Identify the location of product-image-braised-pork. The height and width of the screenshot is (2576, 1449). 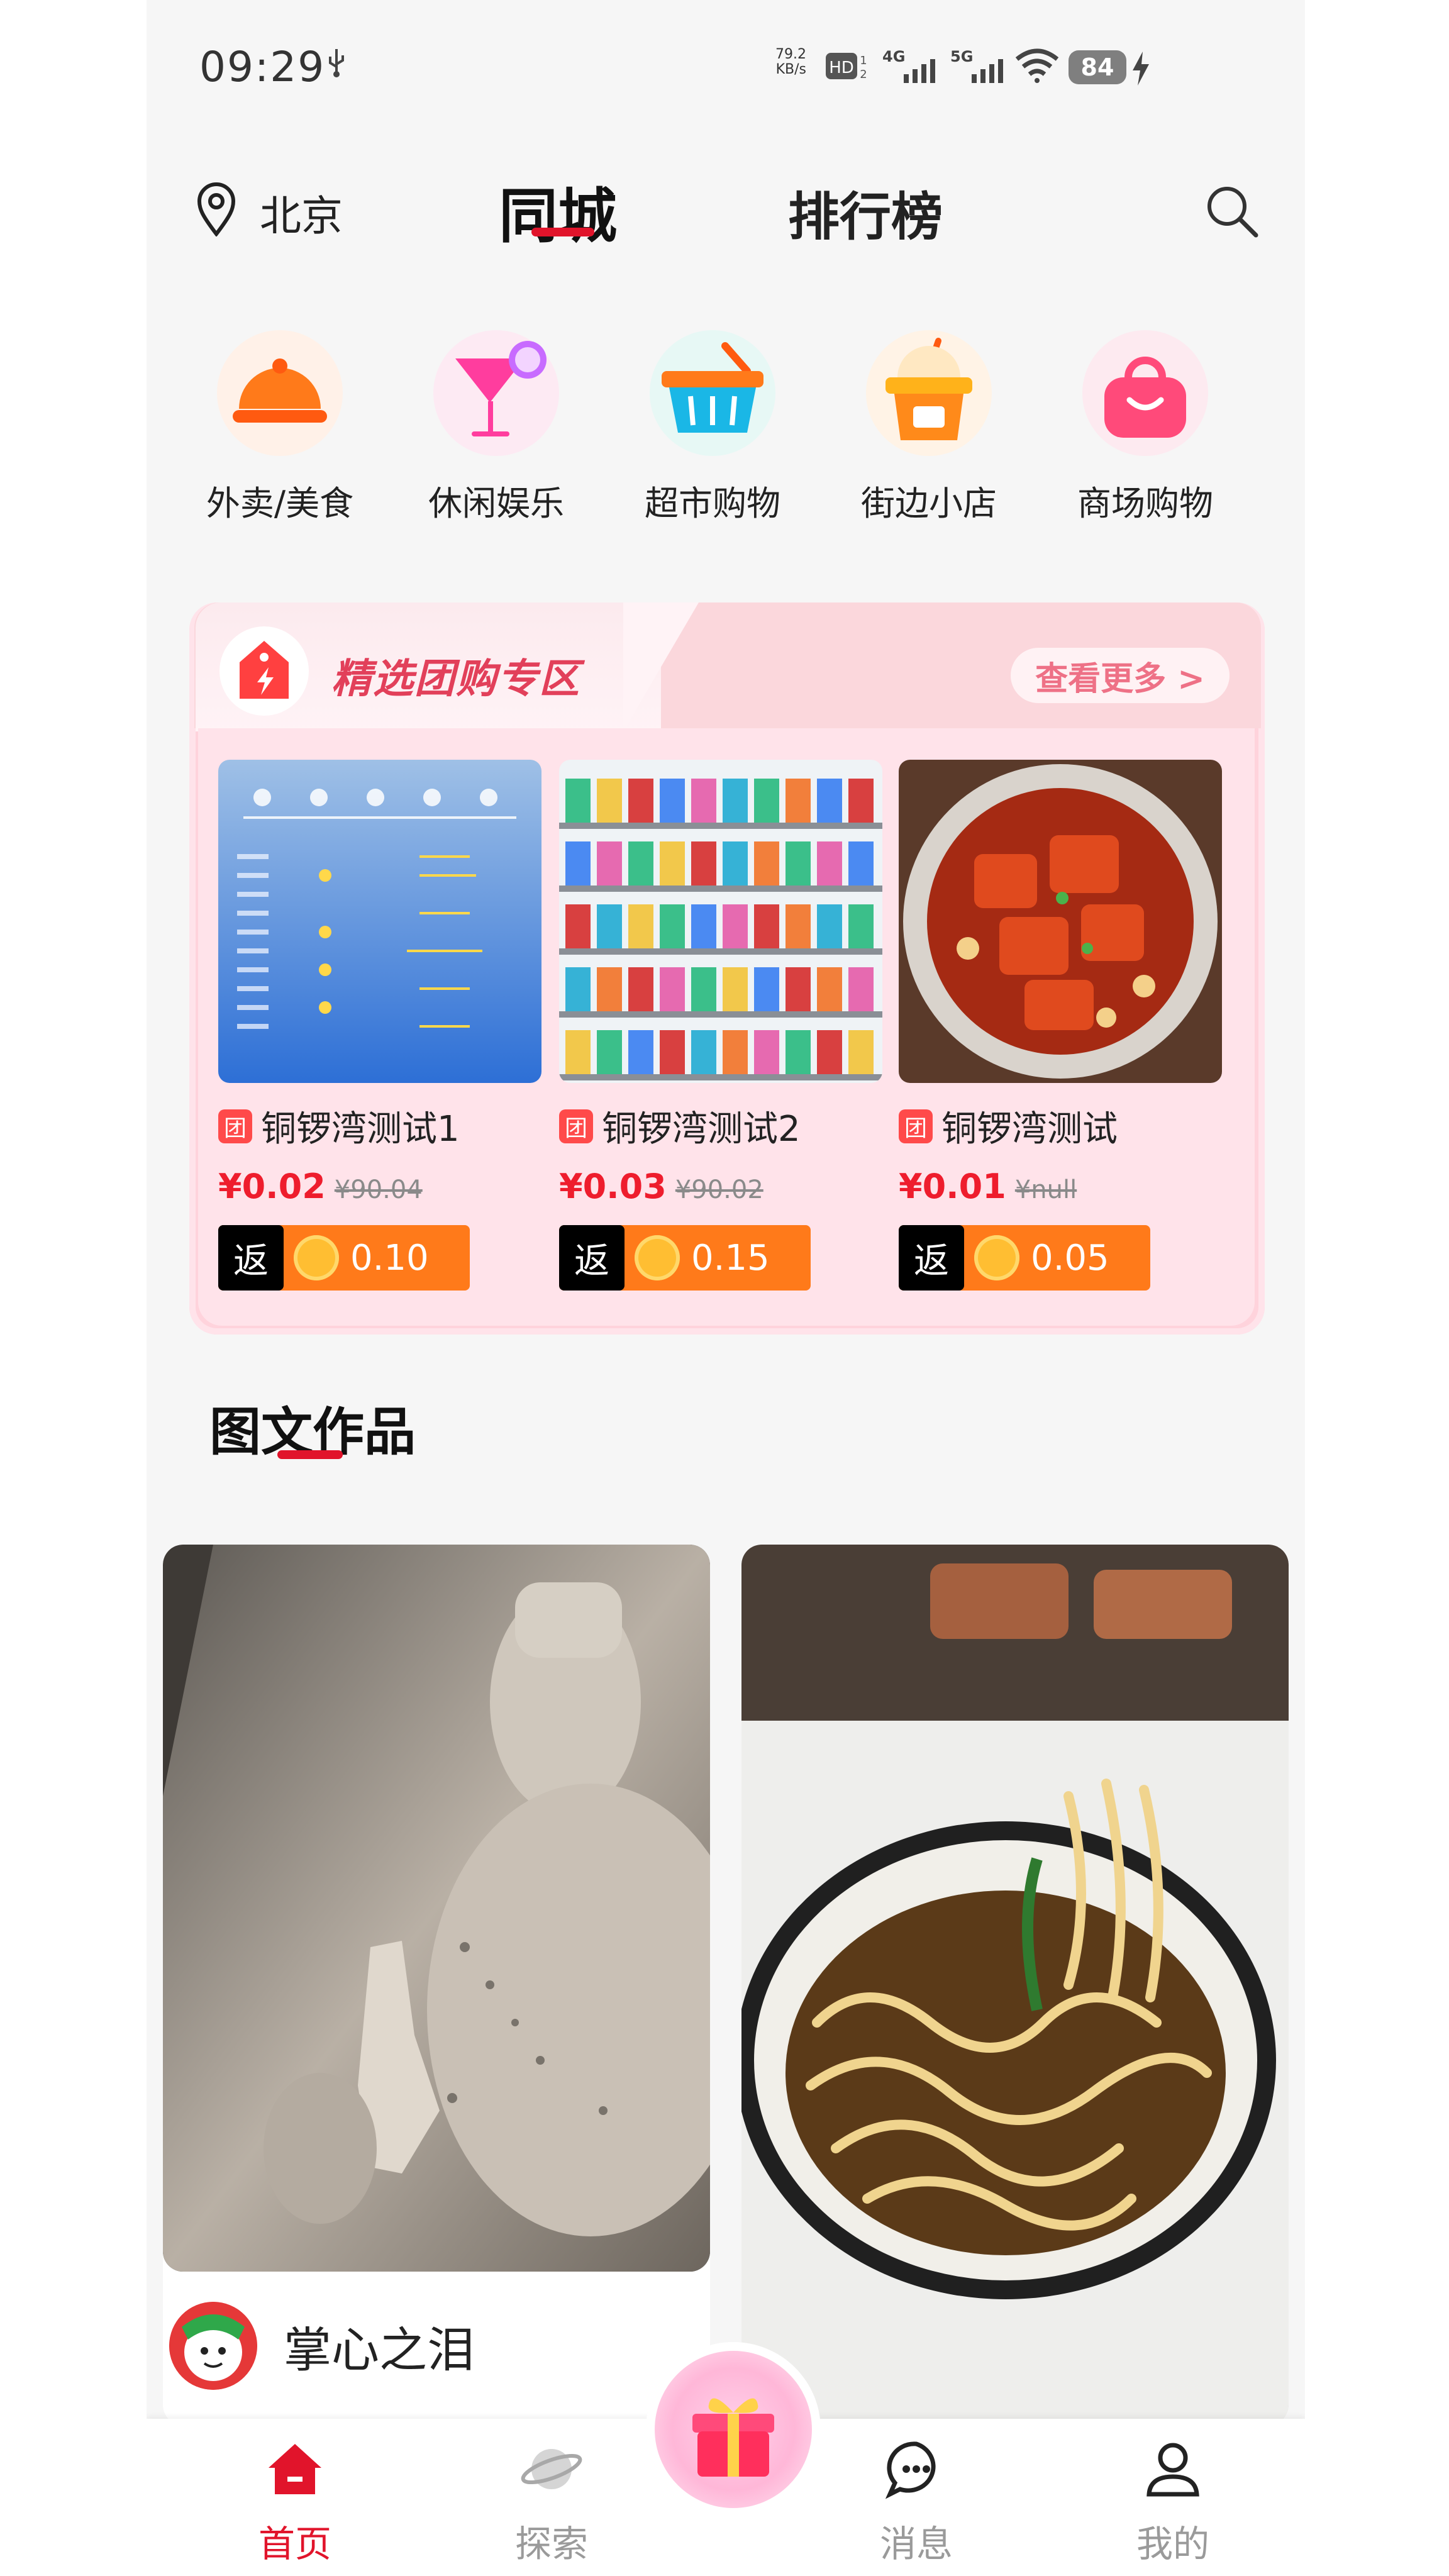
(1060, 921).